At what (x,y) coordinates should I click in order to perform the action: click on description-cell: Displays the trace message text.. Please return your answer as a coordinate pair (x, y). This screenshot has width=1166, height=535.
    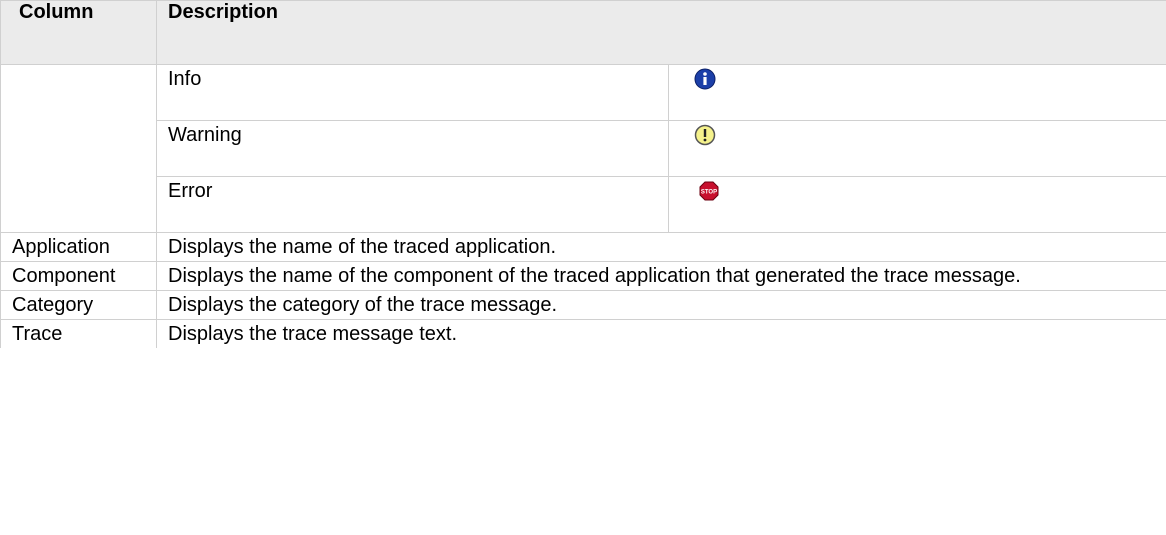
    Looking at the image, I should click on (661, 333).